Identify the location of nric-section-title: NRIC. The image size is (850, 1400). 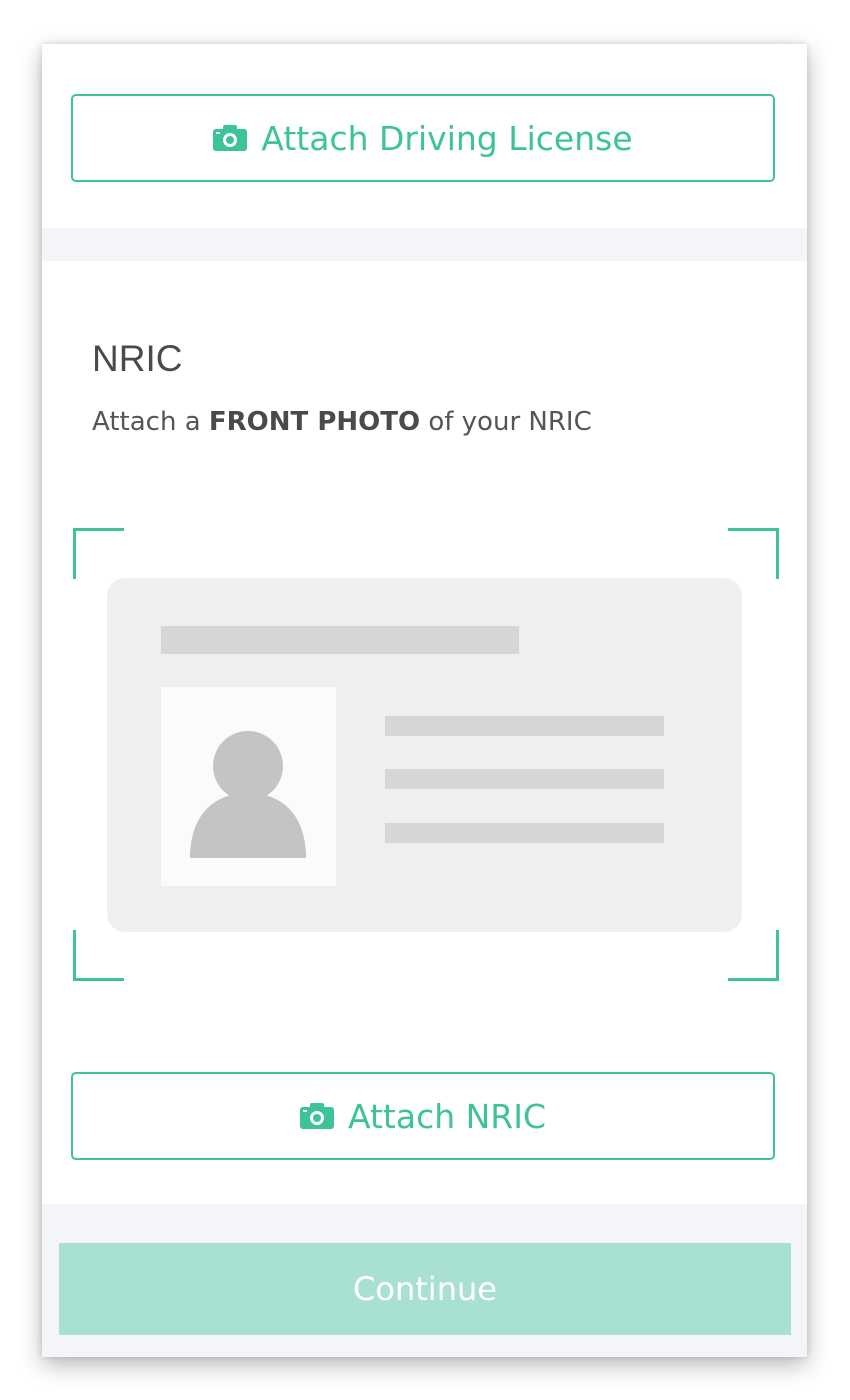
(137, 358).